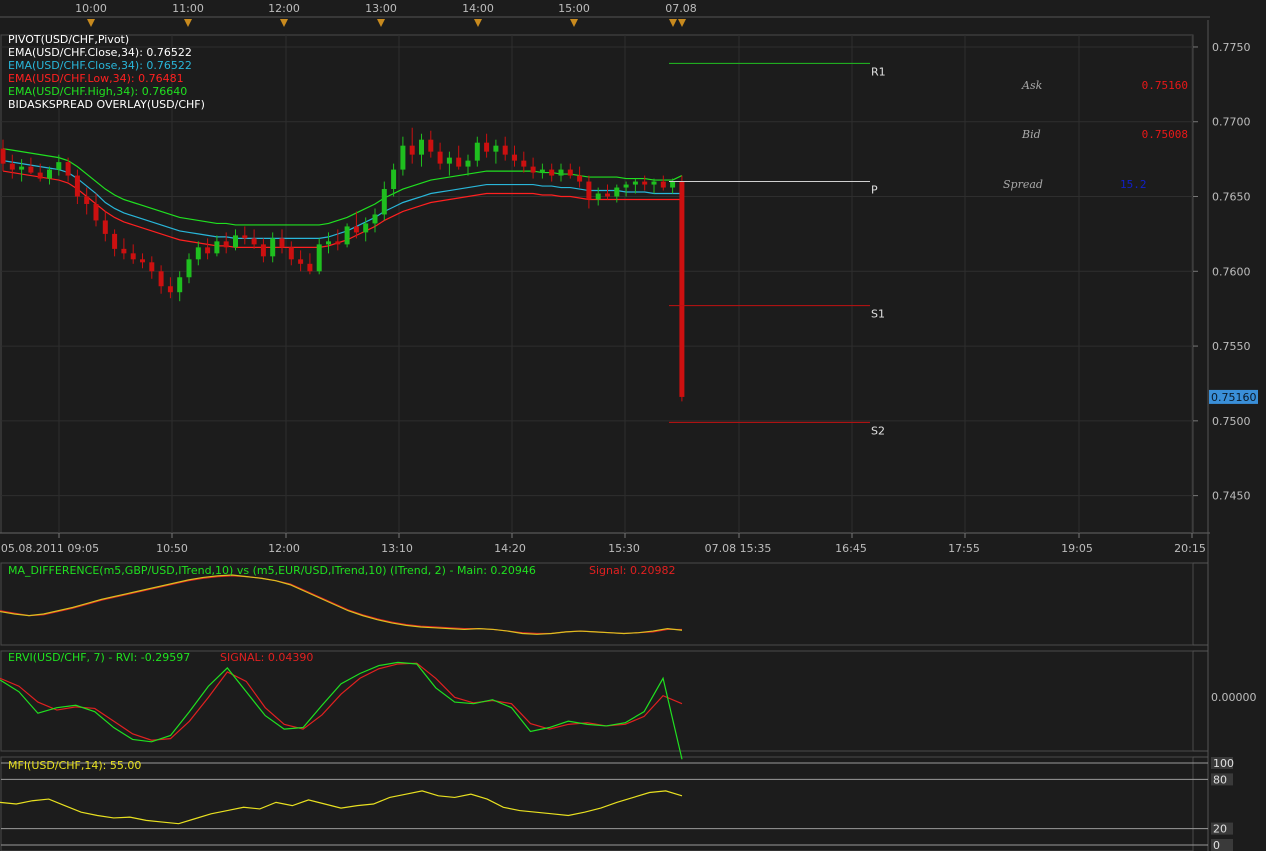 This screenshot has width=1266, height=851. I want to click on spread-value: 15.2, so click(1133, 184).